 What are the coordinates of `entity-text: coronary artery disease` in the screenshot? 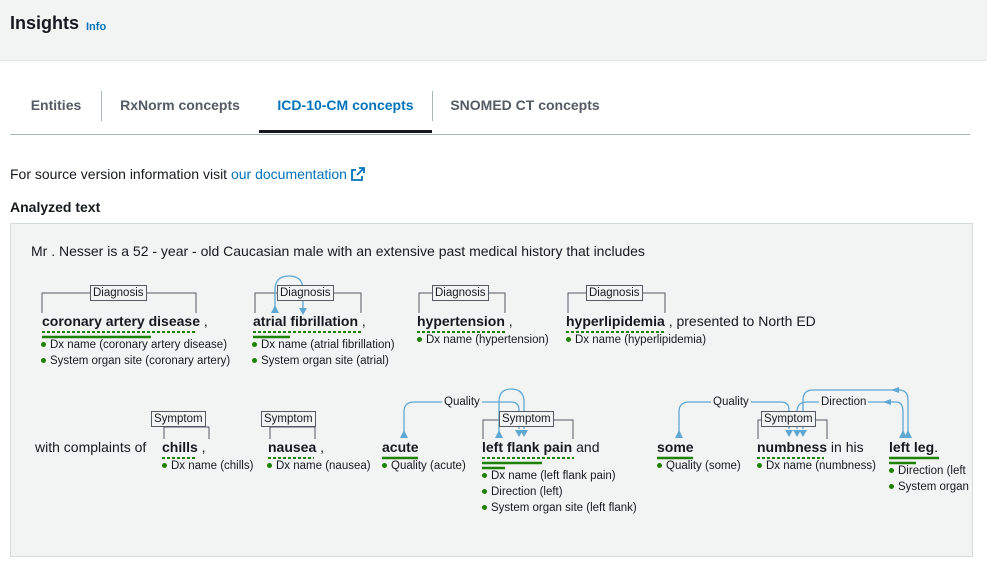 It's located at (121, 321).